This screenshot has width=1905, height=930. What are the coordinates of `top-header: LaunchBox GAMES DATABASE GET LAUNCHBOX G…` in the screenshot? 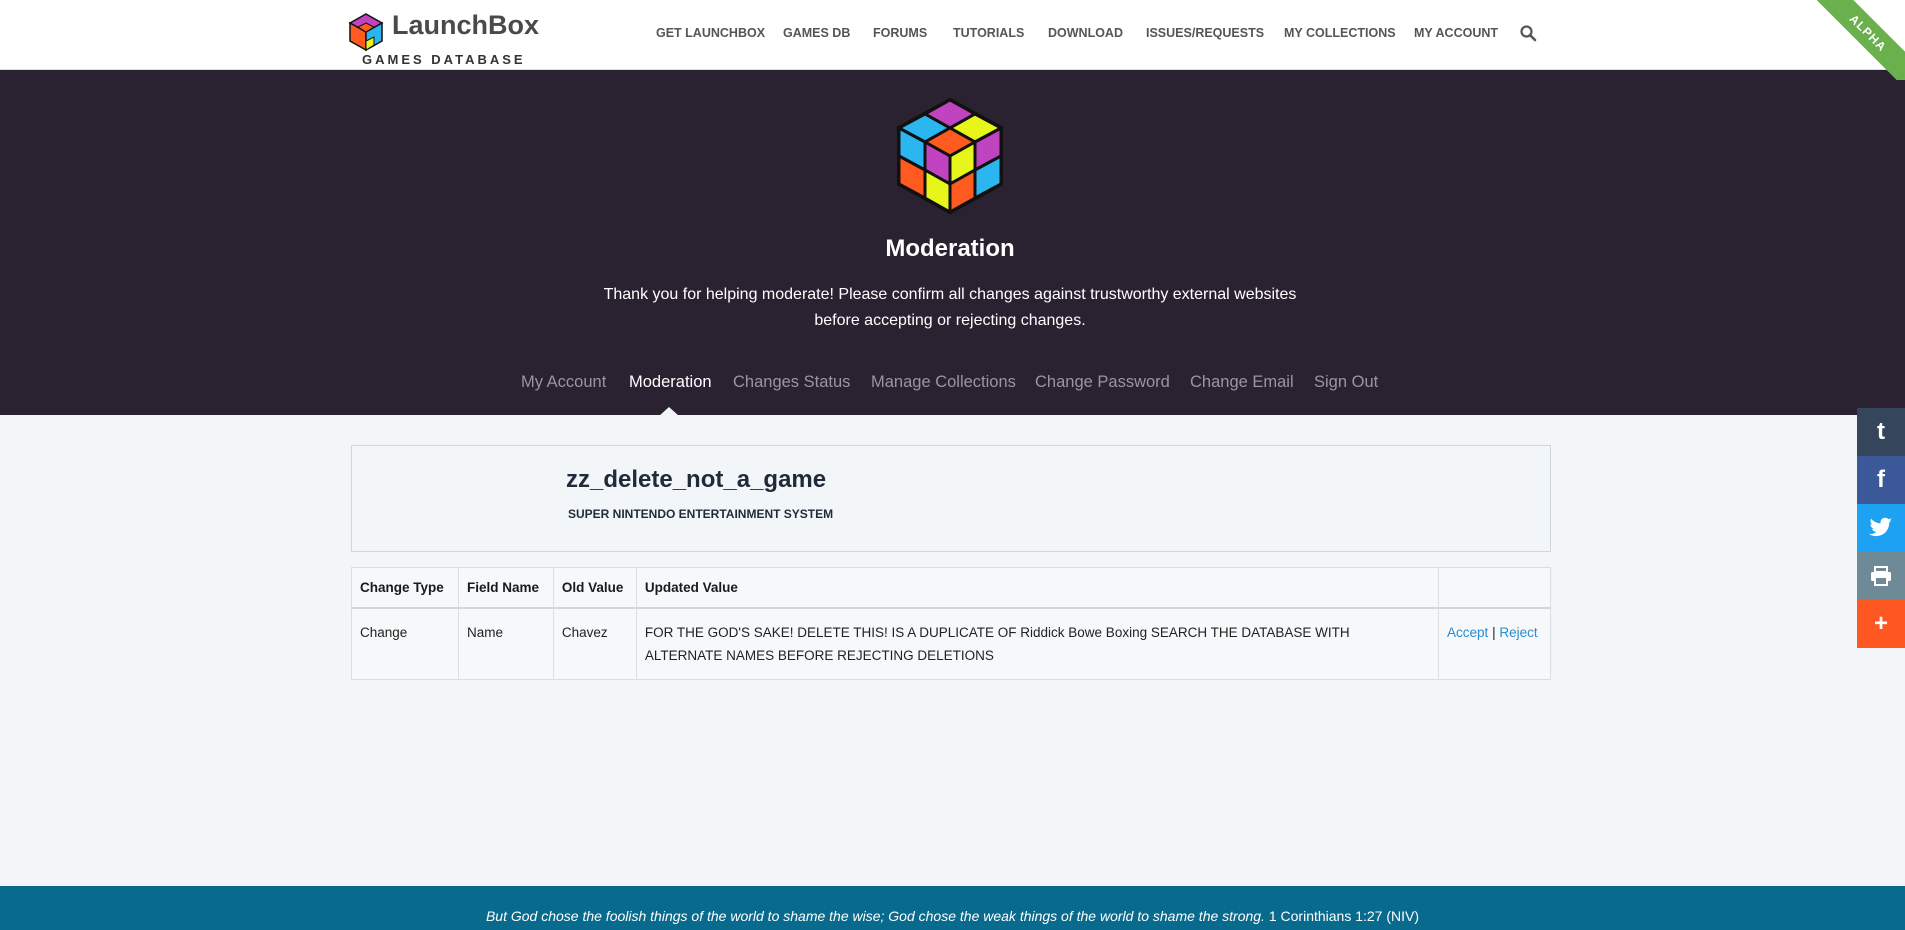 It's located at (952, 35).